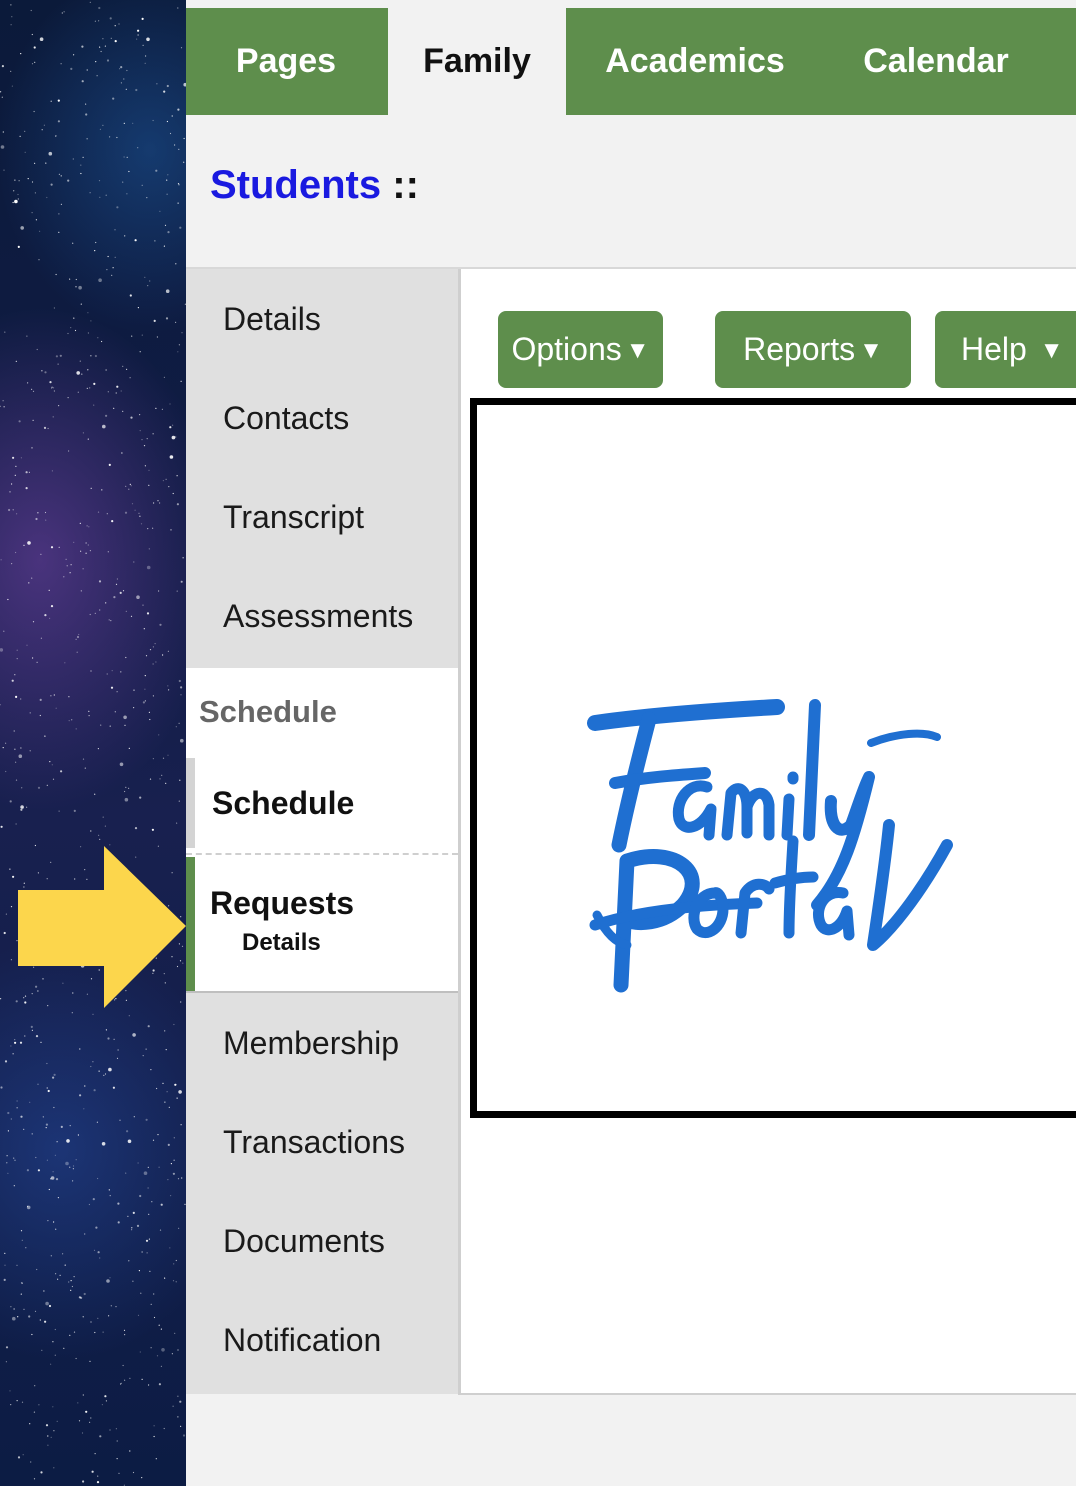 Image resolution: width=1076 pixels, height=1486 pixels. Describe the element at coordinates (272, 319) in the screenshot. I see `sidebar-item-label: Details` at that location.